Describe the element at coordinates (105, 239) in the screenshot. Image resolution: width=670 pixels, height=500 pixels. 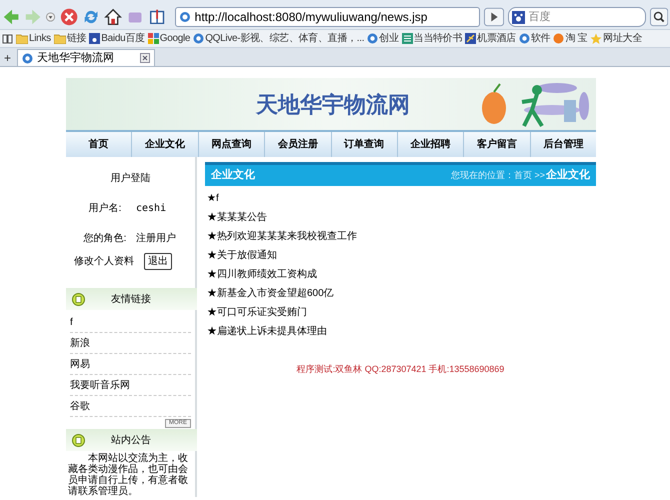
I see `field-label: 您的角色:` at that location.